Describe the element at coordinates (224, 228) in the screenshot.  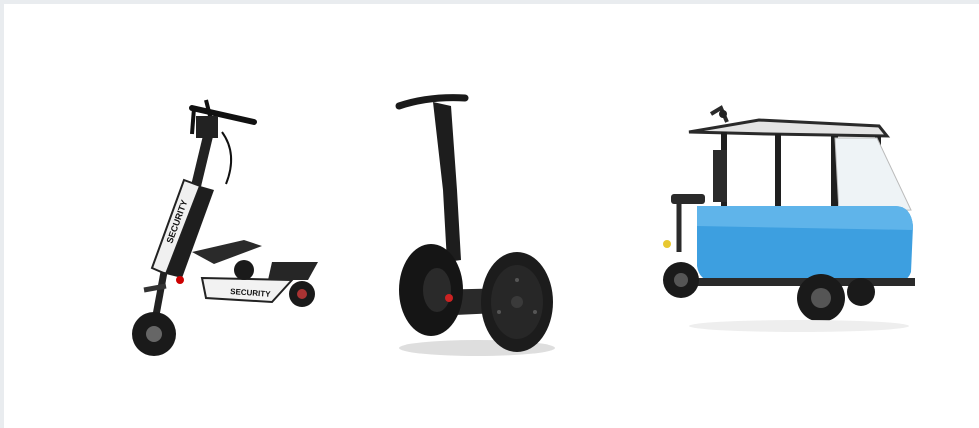
I see `three-wheel-scooter-image: SECURITY SECURITY` at that location.